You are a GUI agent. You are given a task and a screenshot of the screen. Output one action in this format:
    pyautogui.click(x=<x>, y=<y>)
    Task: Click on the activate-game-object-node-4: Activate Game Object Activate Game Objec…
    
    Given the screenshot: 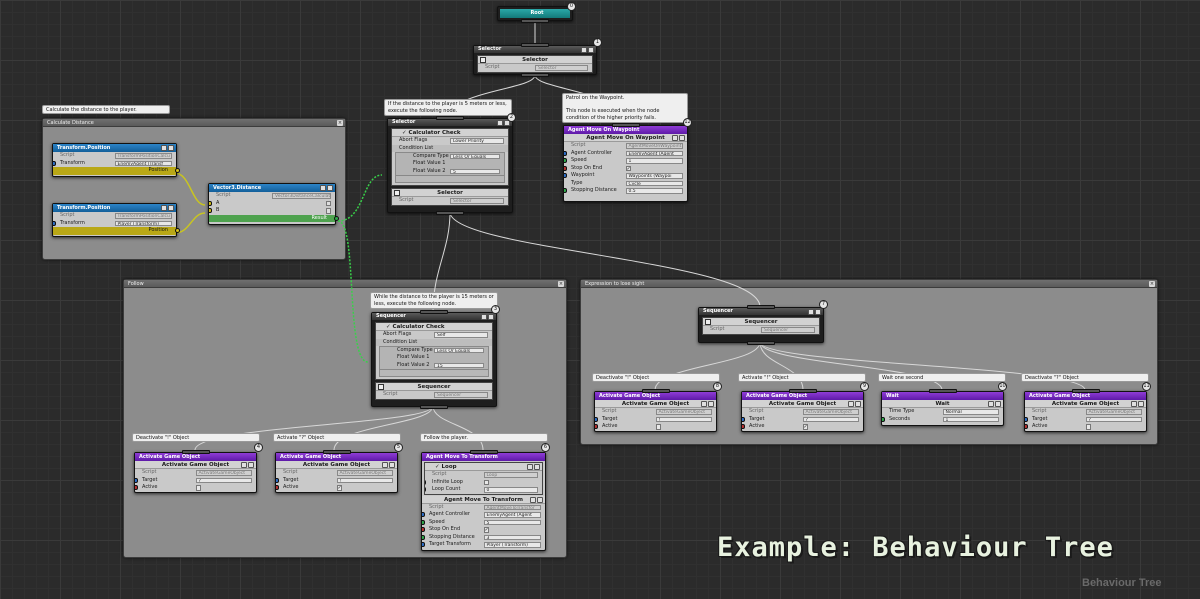 What is the action you would take?
    pyautogui.click(x=195, y=471)
    